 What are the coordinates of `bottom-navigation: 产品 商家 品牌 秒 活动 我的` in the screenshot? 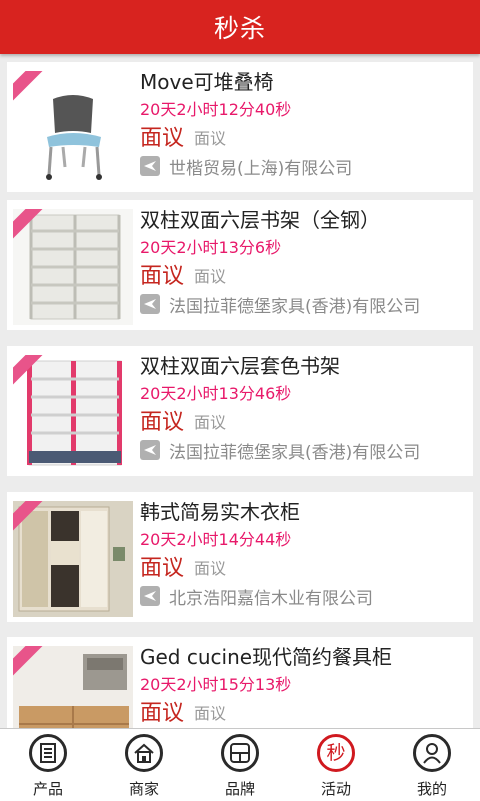 It's located at (240, 764).